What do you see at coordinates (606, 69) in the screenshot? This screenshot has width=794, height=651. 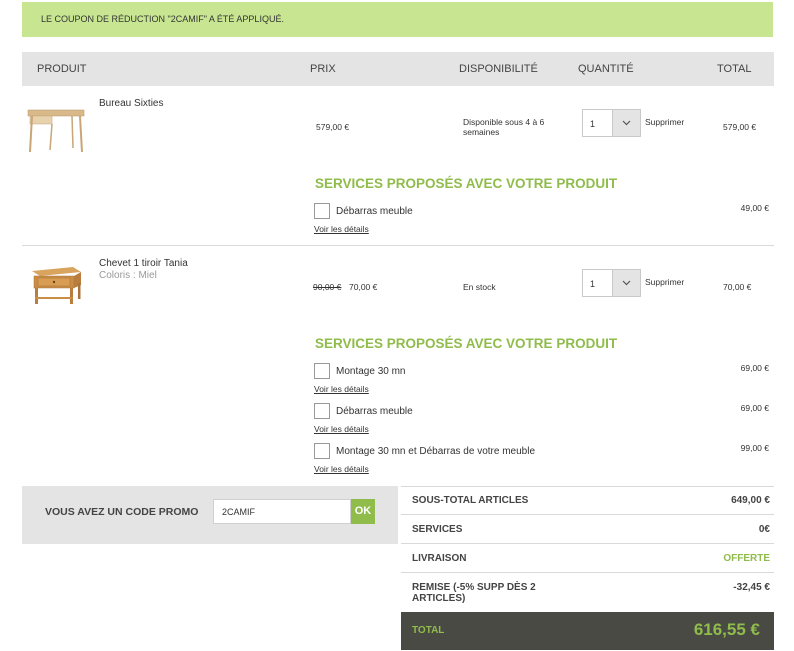 I see `col-quantity: QUANTITÉ` at bounding box center [606, 69].